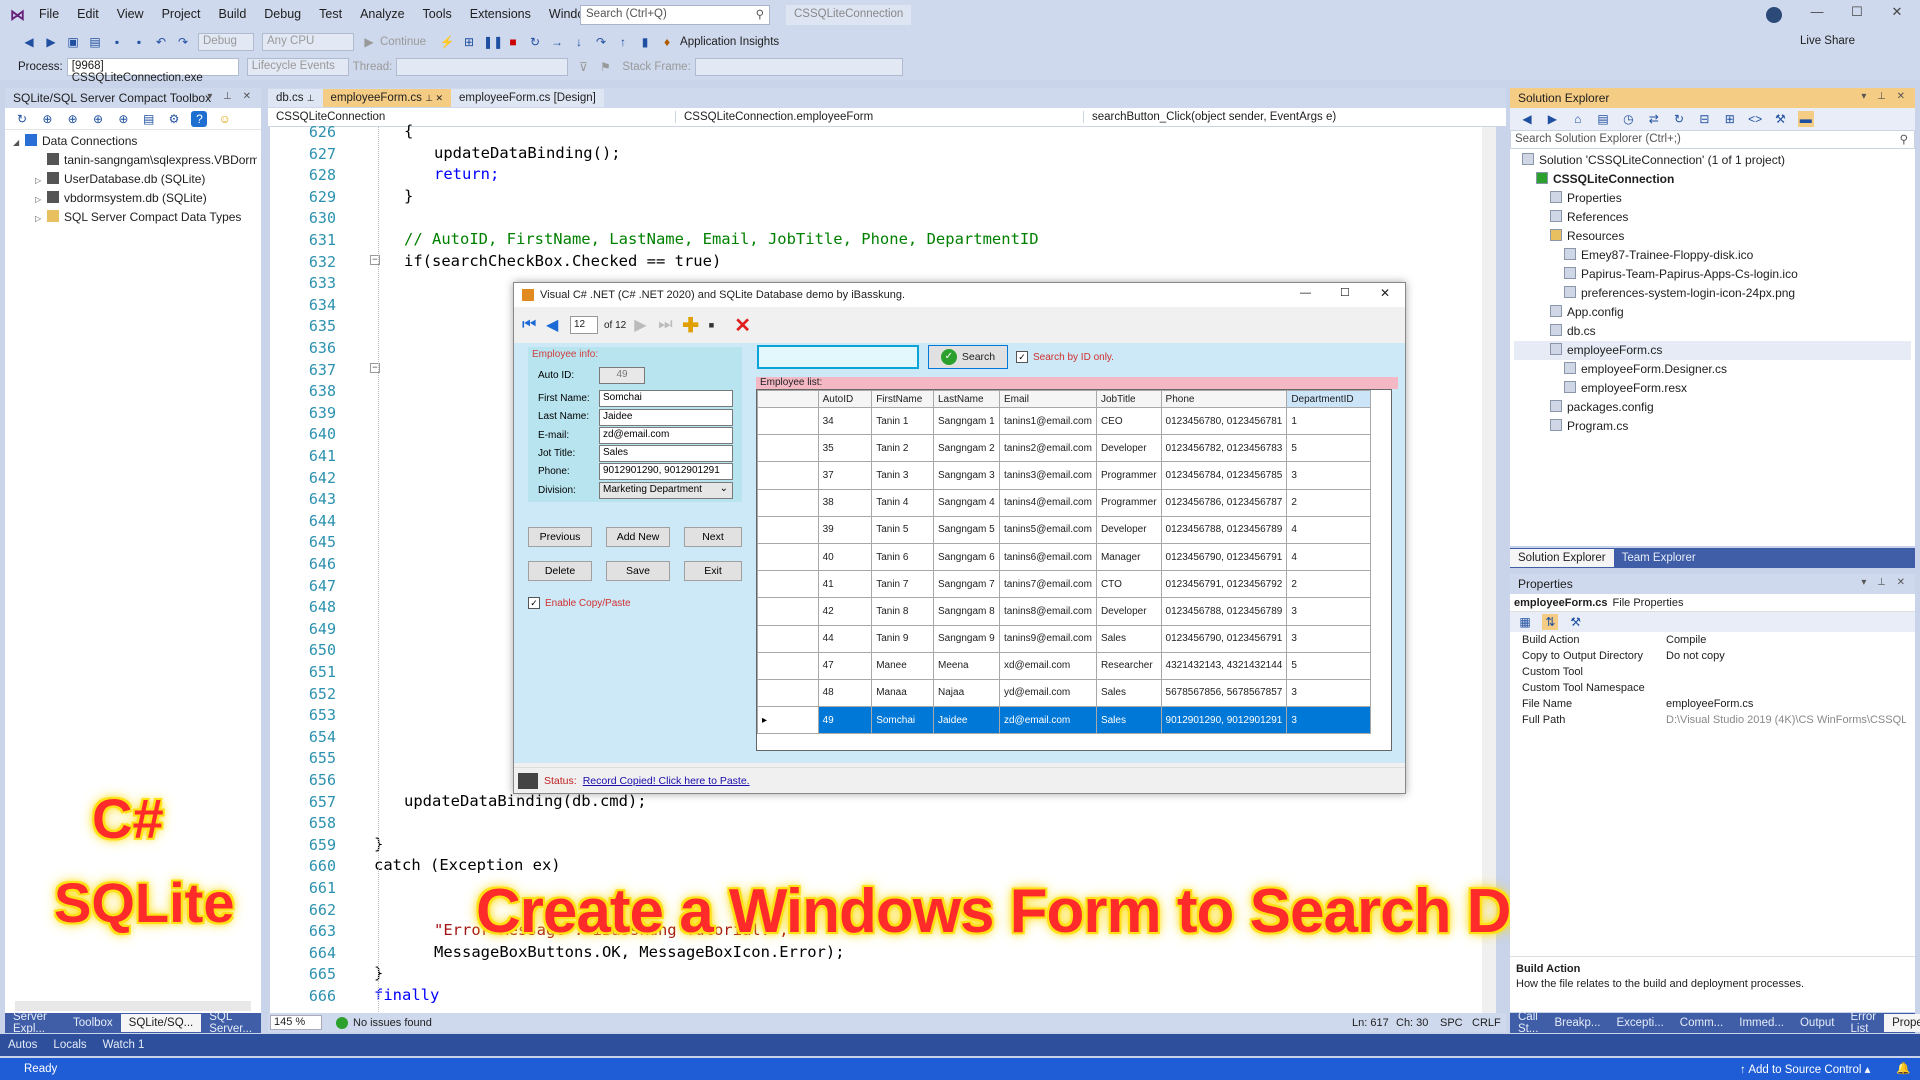 The width and height of the screenshot is (1920, 1080). Describe the element at coordinates (1628, 119) in the screenshot. I see `pending-changes-icon: ◷` at that location.